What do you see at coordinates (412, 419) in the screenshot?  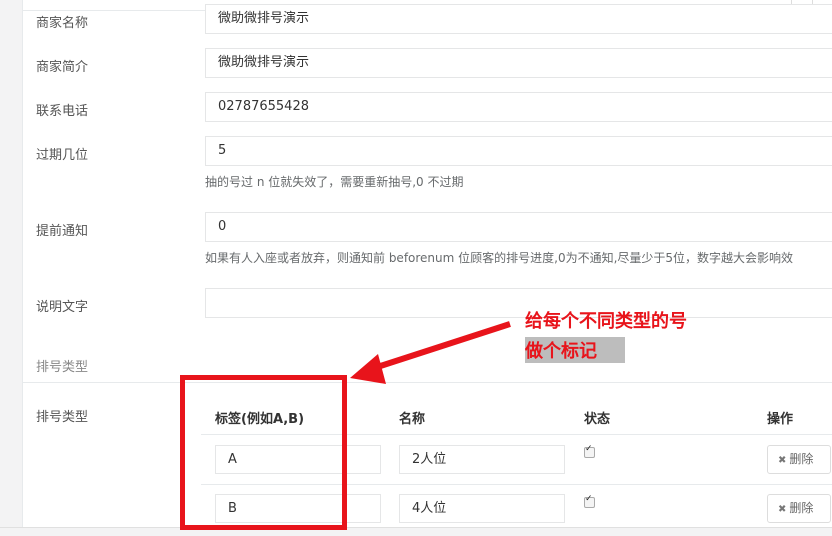 I see `header-name: 名称` at bounding box center [412, 419].